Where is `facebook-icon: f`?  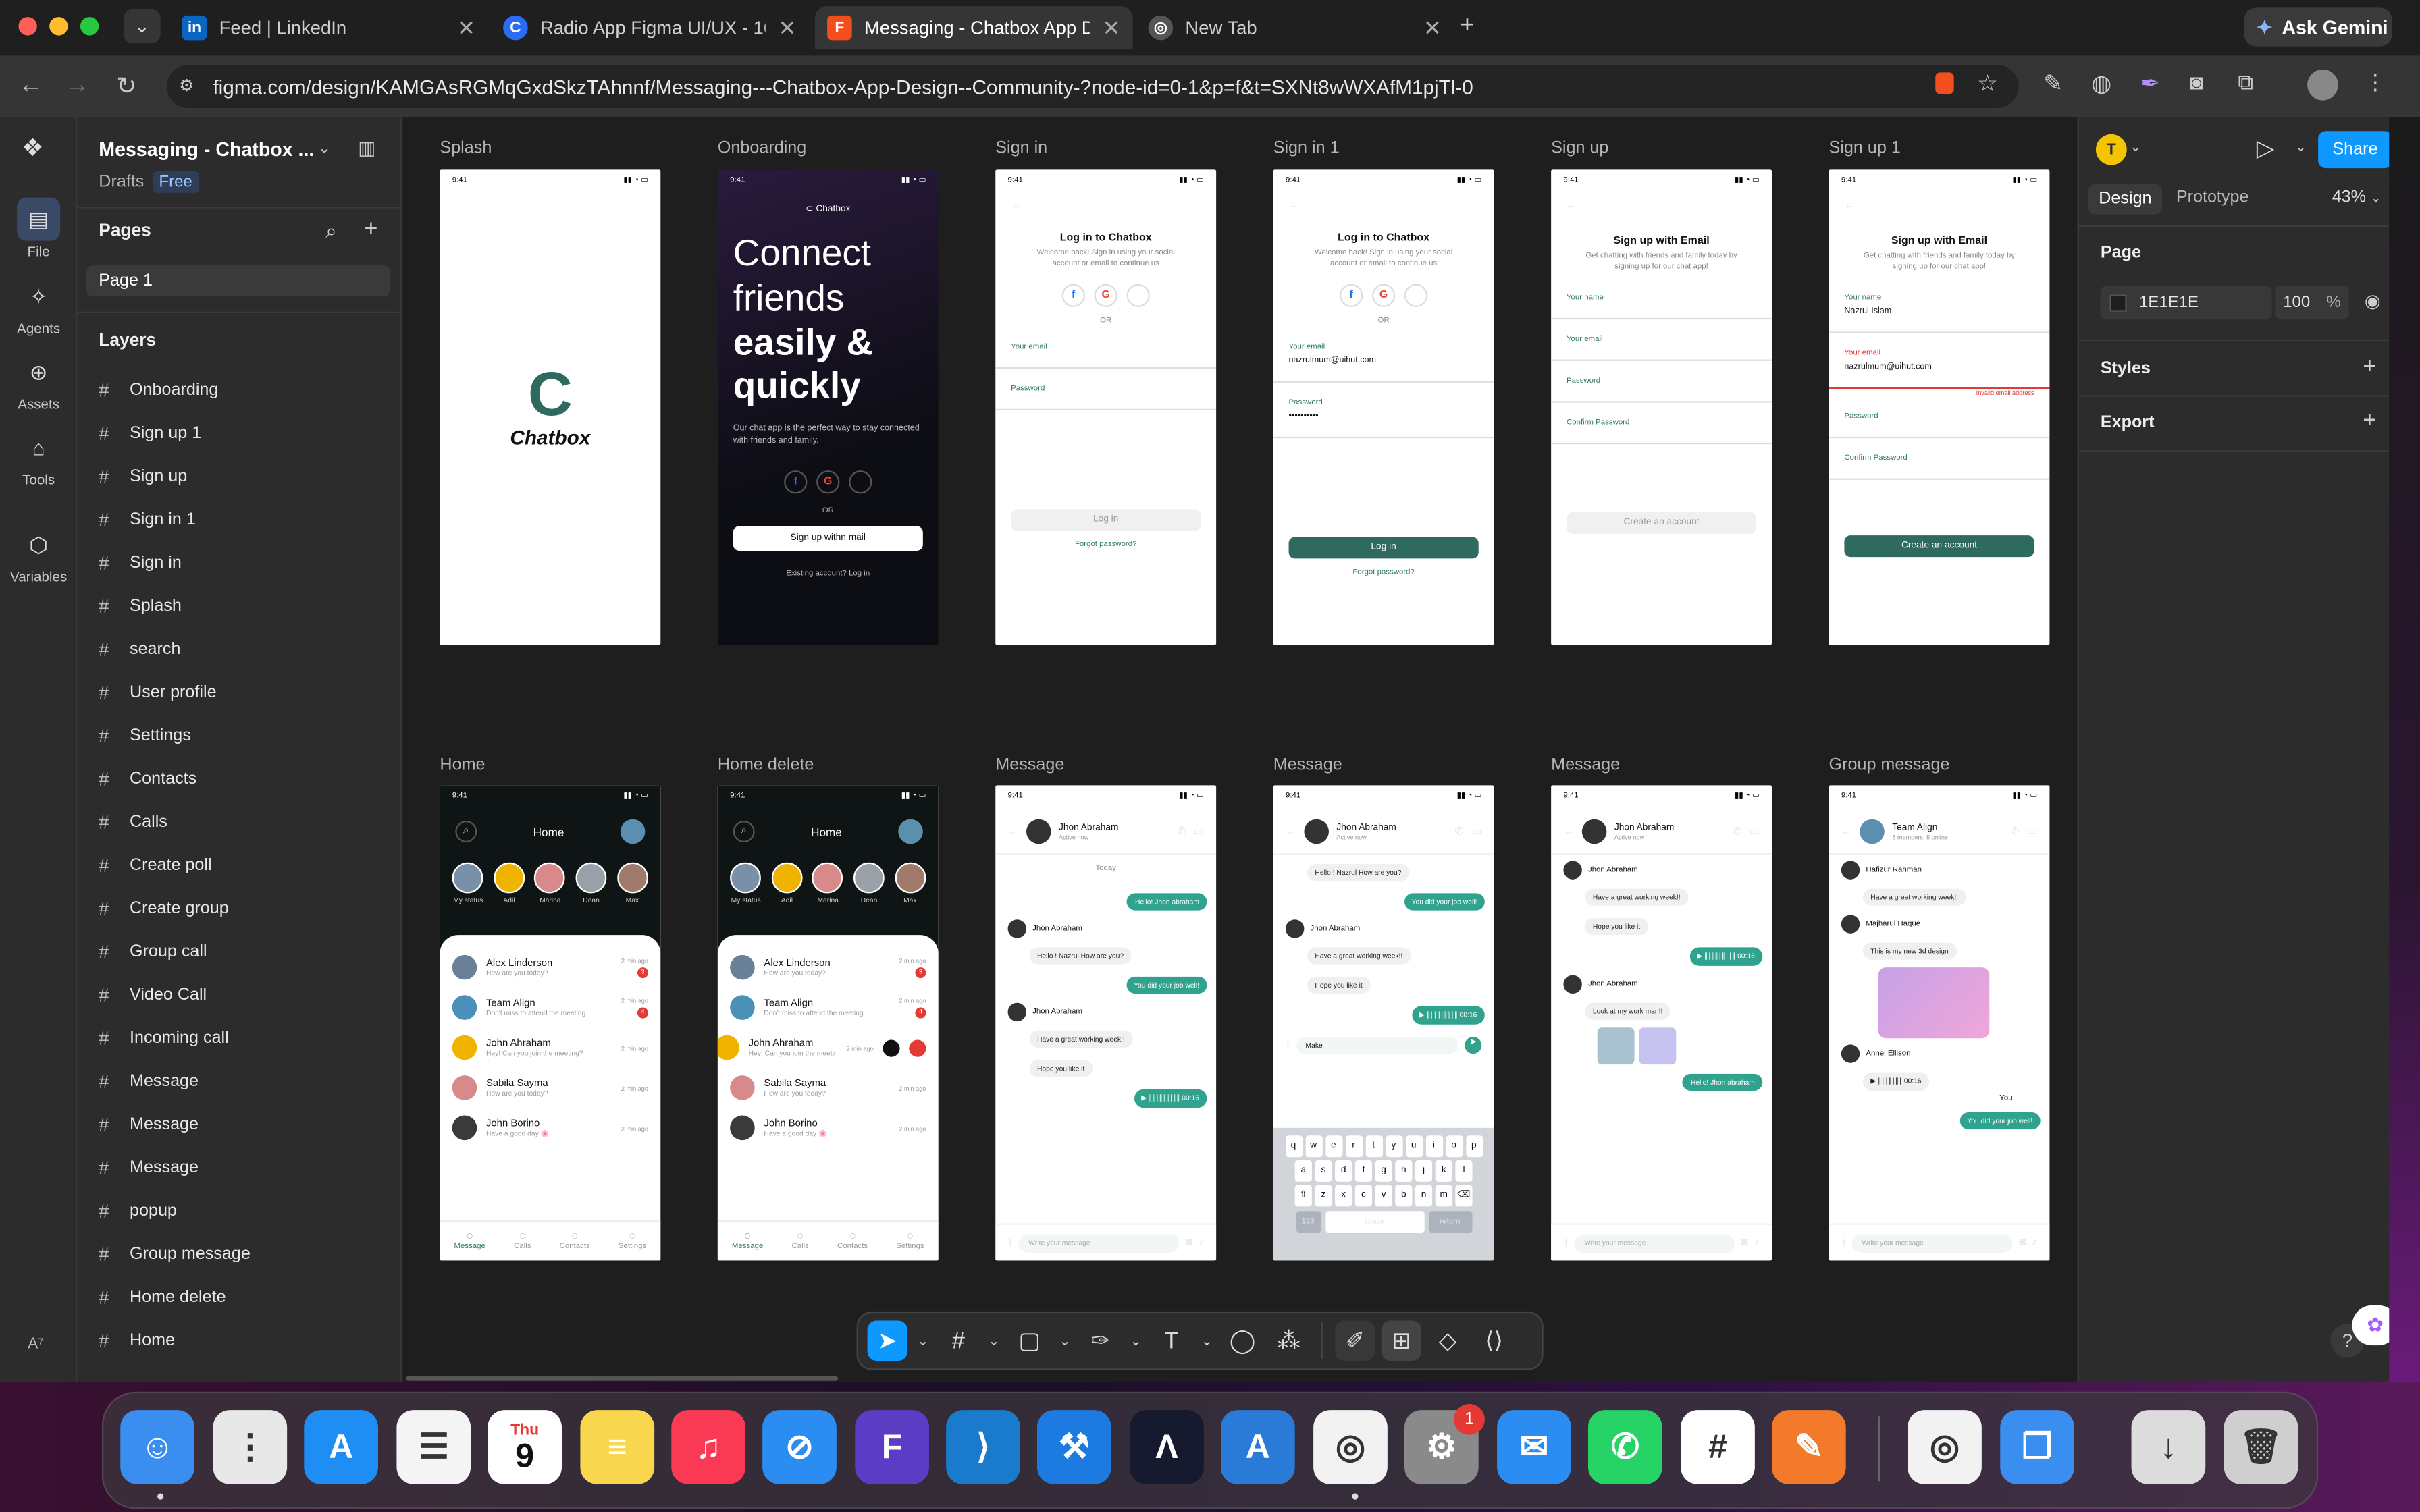 facebook-icon: f is located at coordinates (1351, 295).